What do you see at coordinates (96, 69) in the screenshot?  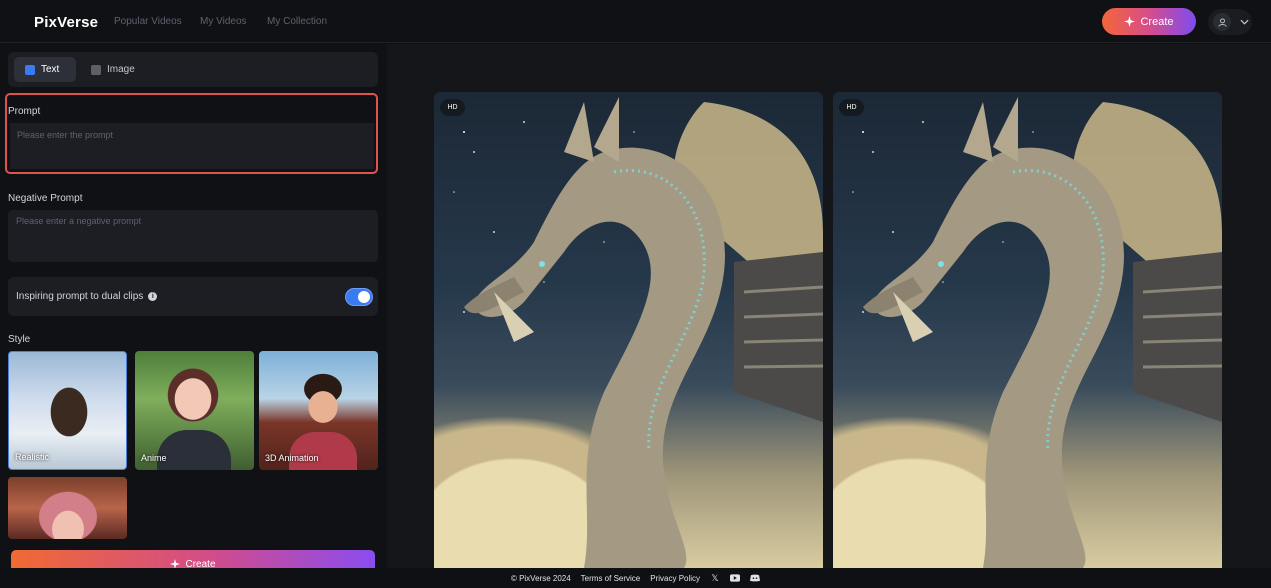 I see `image-mode-icon` at bounding box center [96, 69].